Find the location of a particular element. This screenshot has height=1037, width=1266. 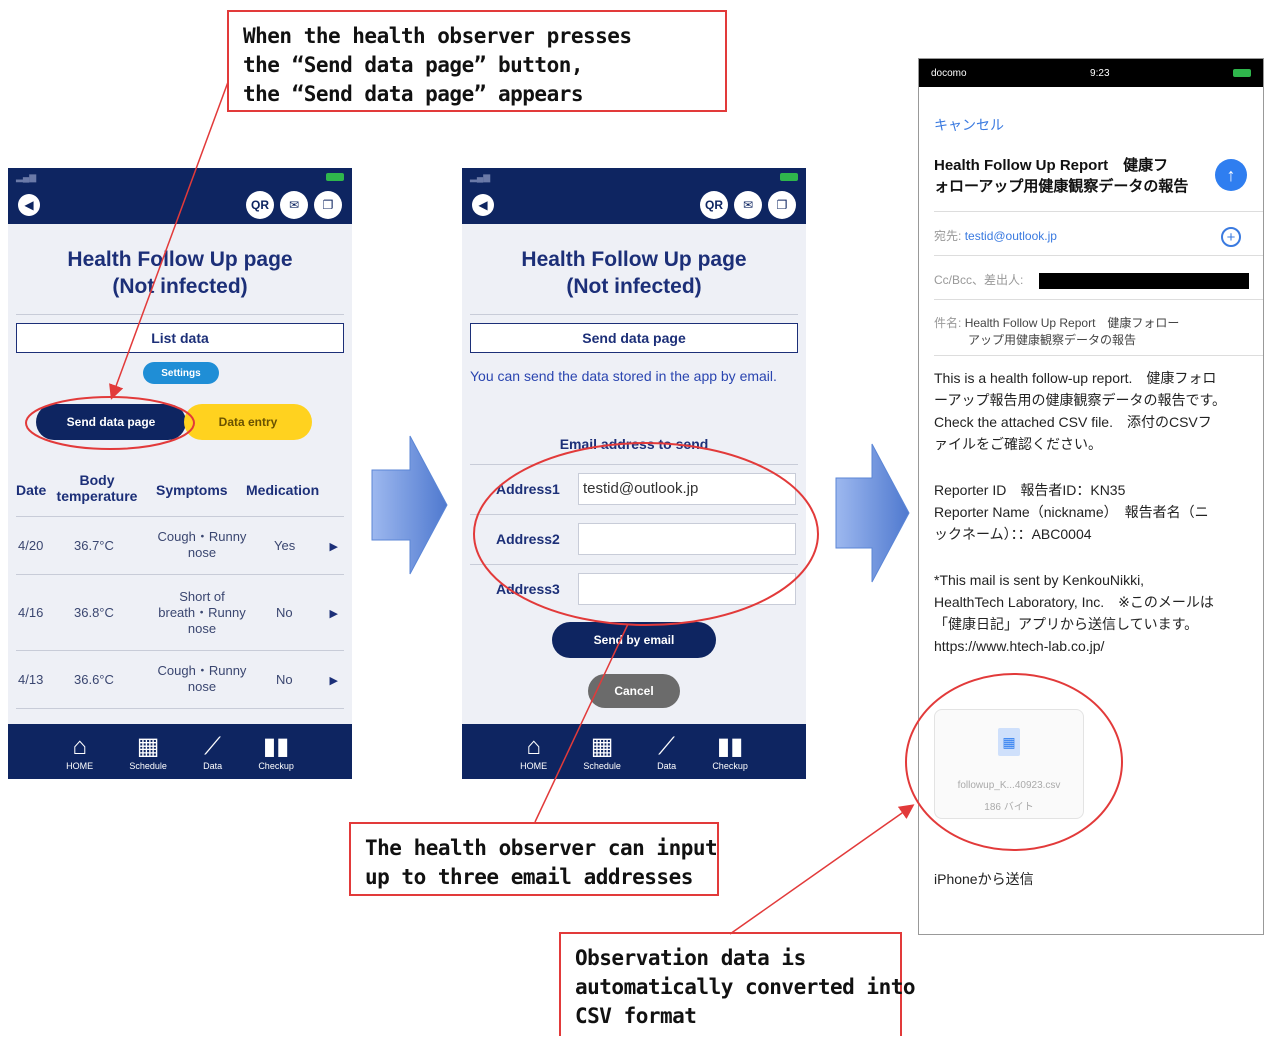

address3-input is located at coordinates (687, 589).